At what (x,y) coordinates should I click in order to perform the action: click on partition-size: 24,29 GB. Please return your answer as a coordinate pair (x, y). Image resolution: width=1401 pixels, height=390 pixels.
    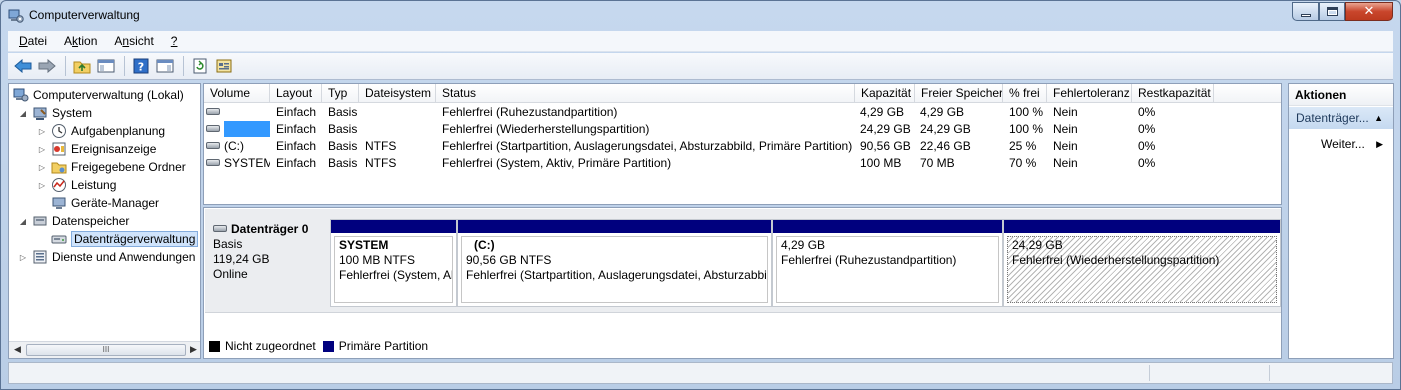
    Looking at the image, I should click on (1037, 245).